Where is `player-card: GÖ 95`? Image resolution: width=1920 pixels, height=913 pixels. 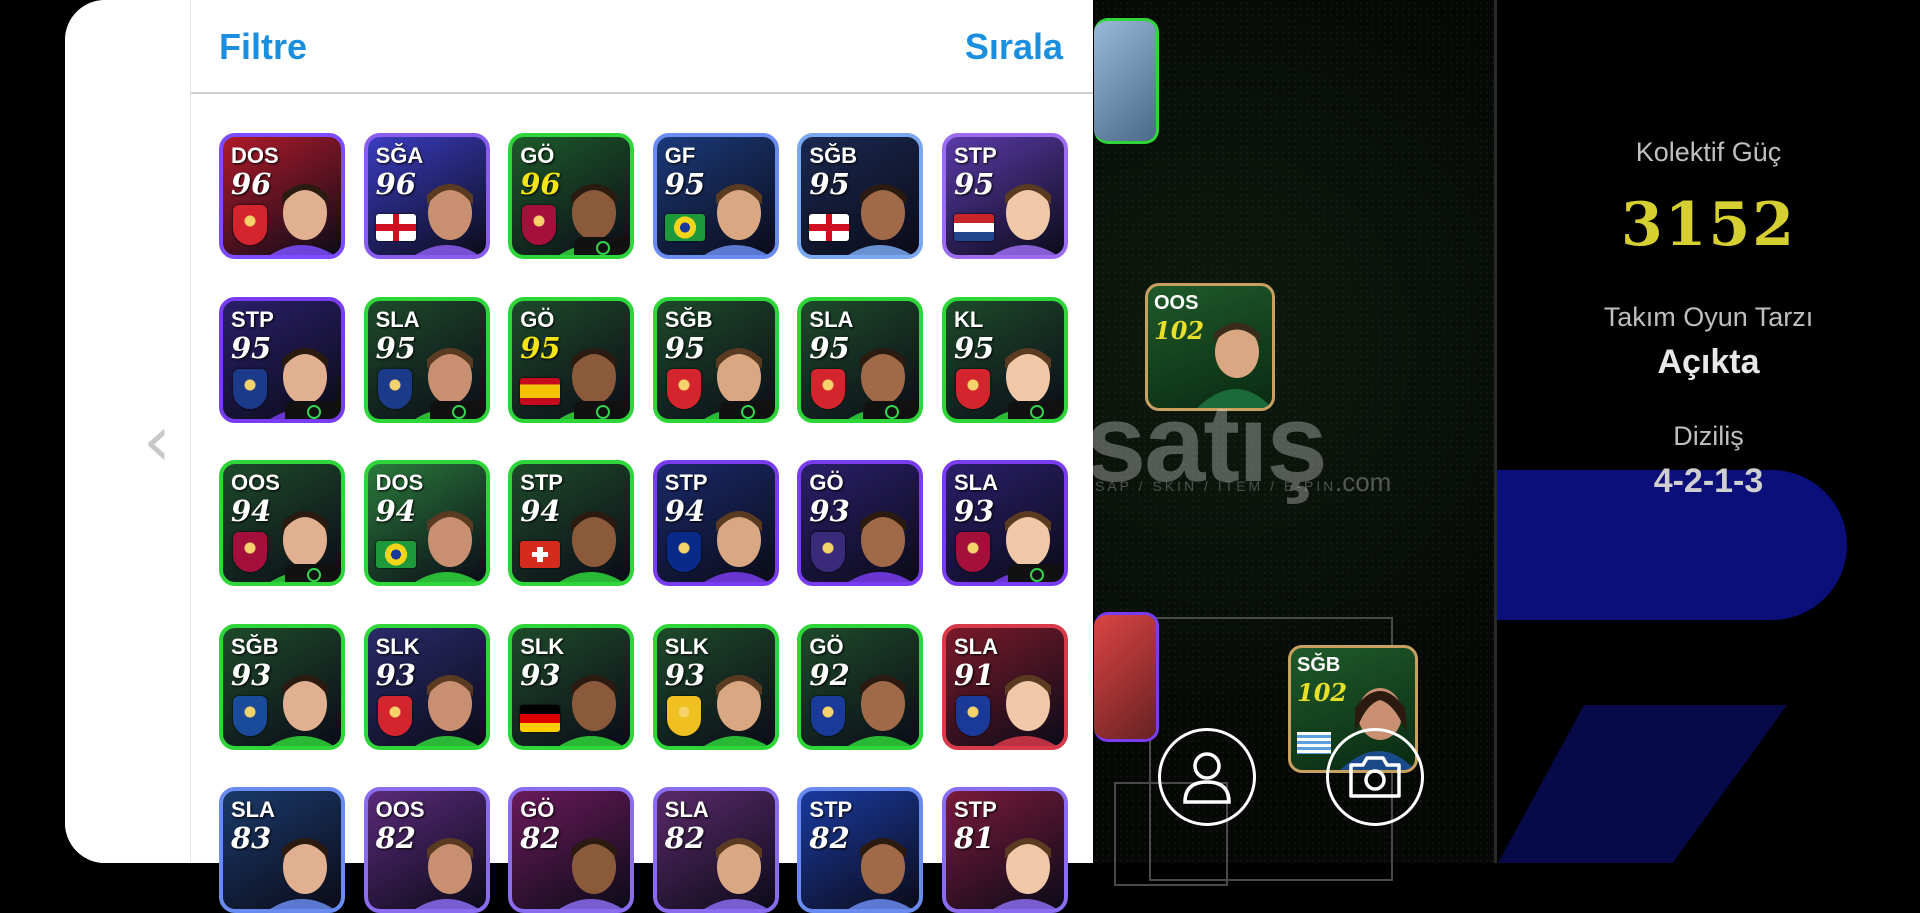
player-card: GÖ 95 is located at coordinates (571, 359).